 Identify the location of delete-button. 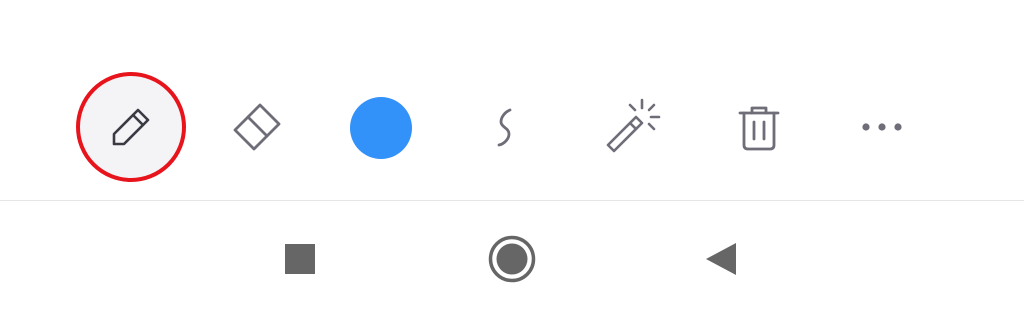
(759, 127).